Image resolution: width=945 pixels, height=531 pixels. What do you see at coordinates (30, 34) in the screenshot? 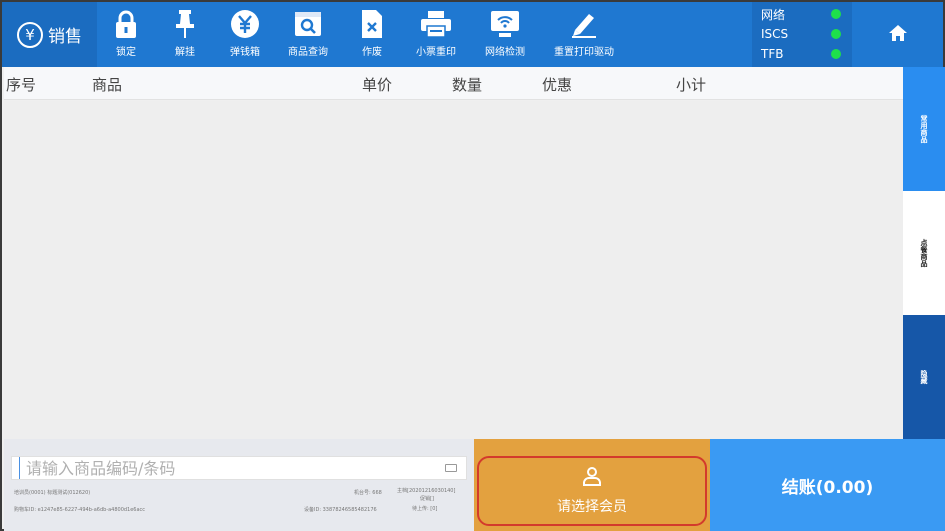
I see `yen-icon: ¥` at bounding box center [30, 34].